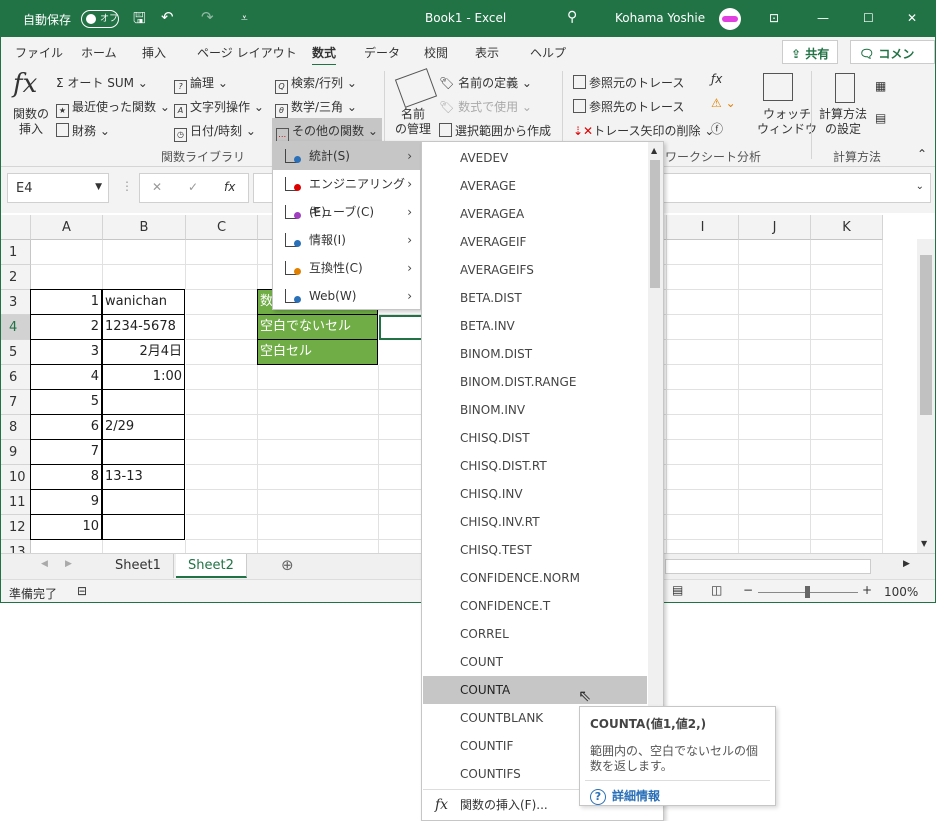 This screenshot has height=821, width=936. Describe the element at coordinates (843, 122) in the screenshot. I see `calc-options-button: 計算方法 の設定` at that location.